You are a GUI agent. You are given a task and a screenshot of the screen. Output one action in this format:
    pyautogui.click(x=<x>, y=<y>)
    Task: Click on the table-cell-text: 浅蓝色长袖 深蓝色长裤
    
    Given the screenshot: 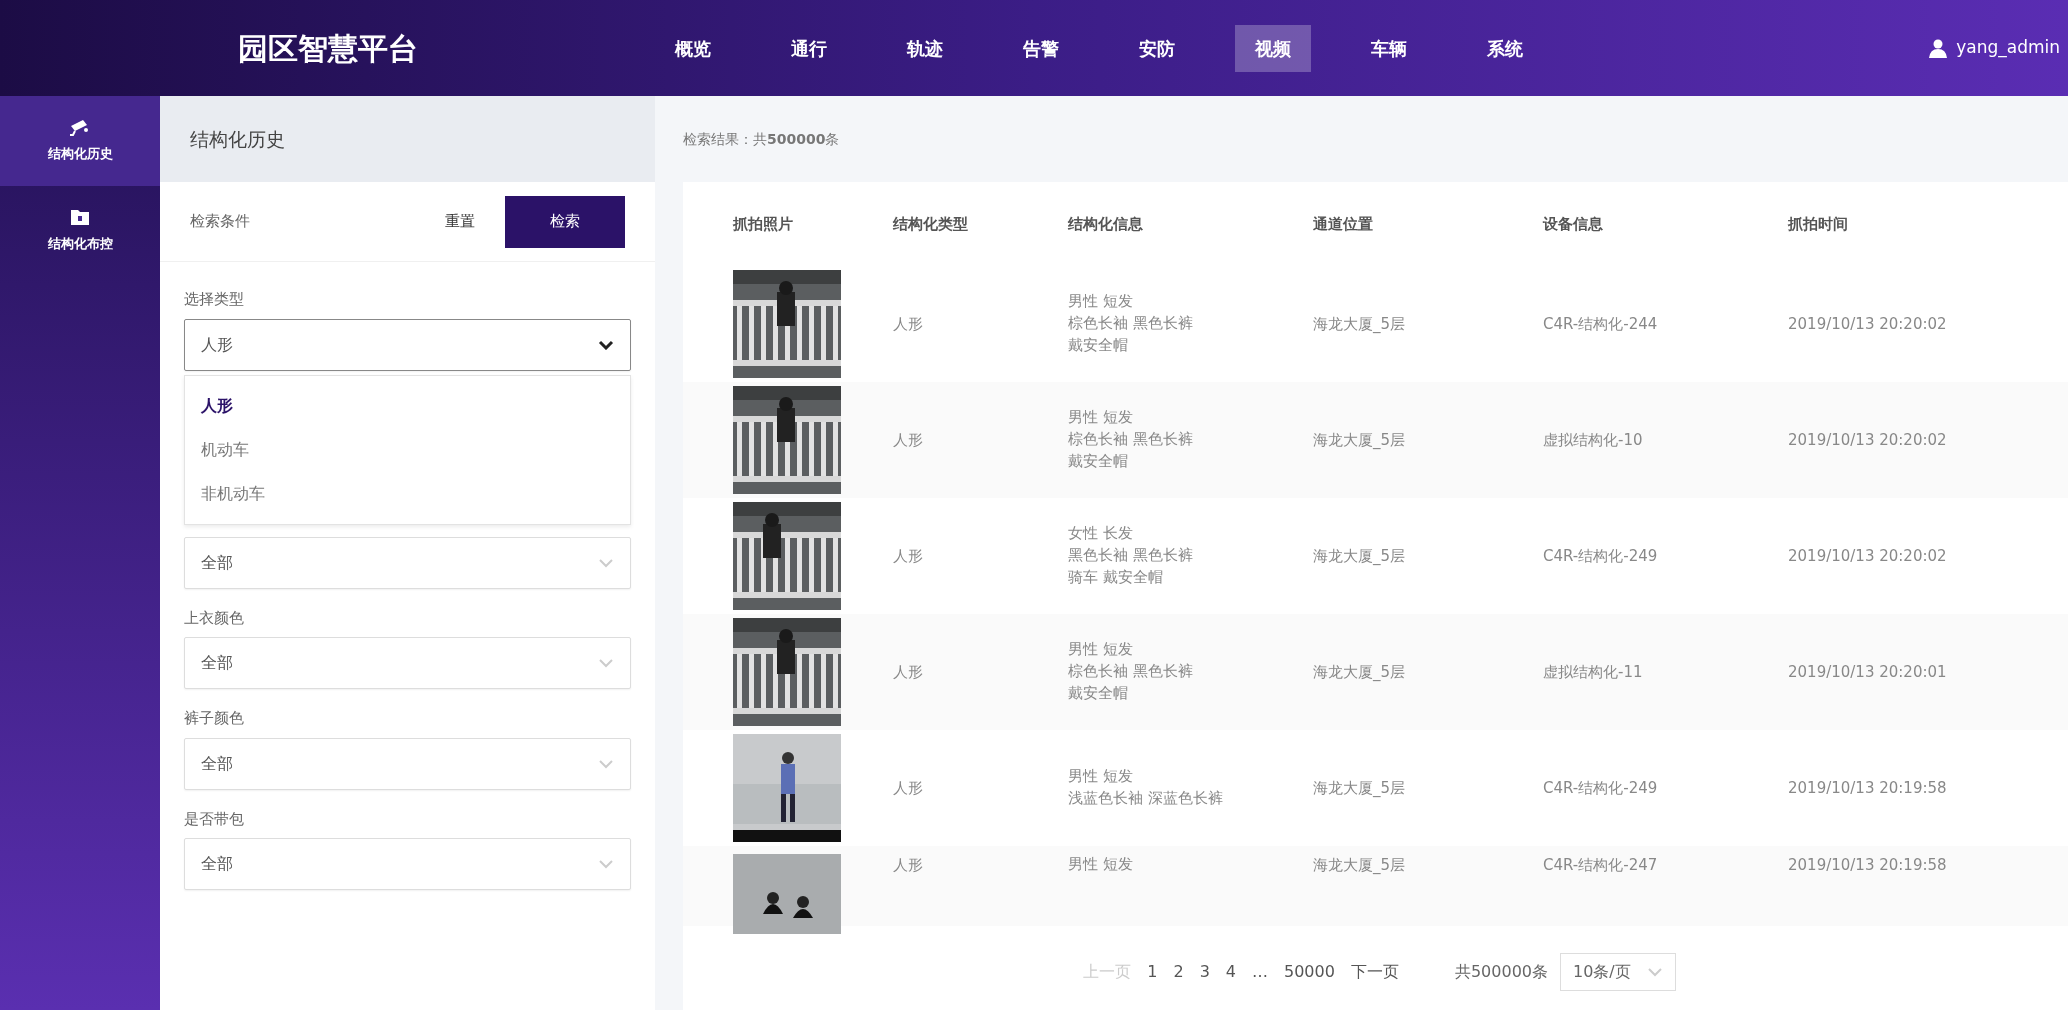 What is the action you would take?
    pyautogui.click(x=1146, y=798)
    